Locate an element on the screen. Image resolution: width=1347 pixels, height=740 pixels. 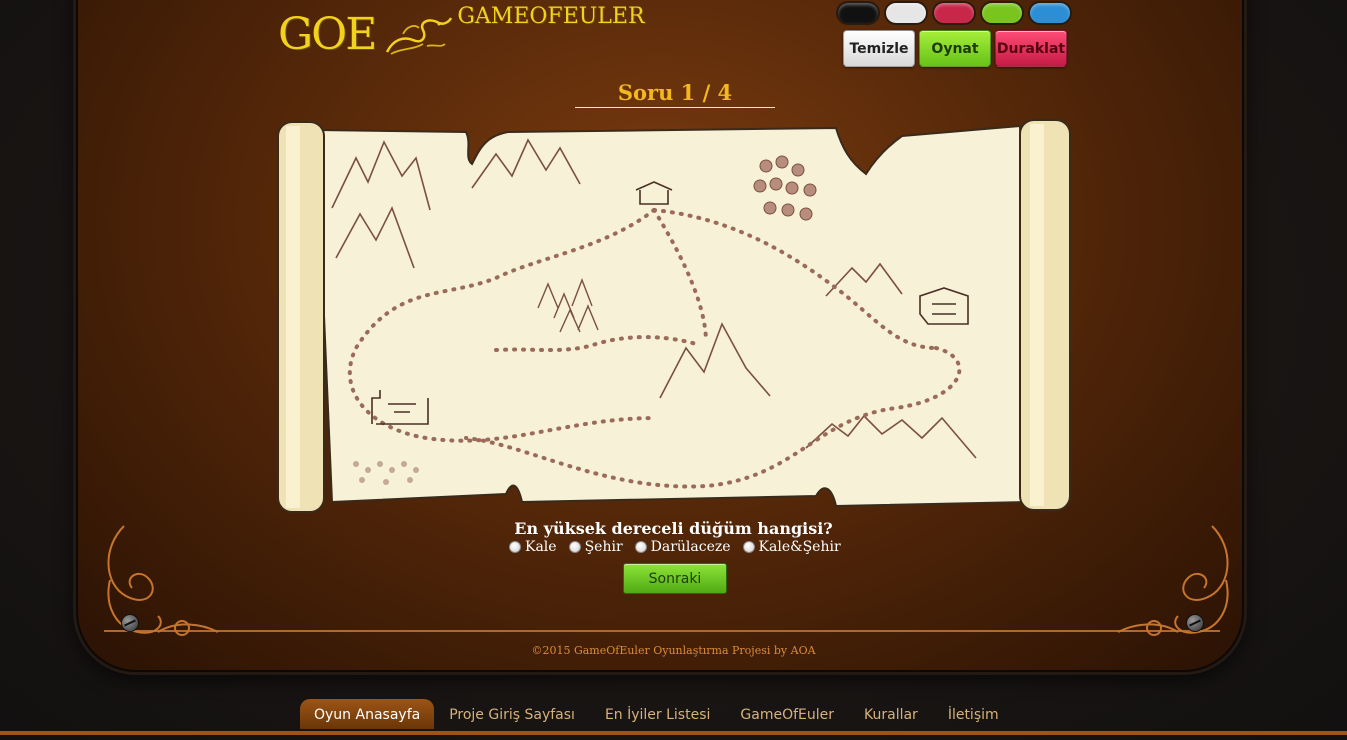
next-button: Sonraki is located at coordinates (675, 578).